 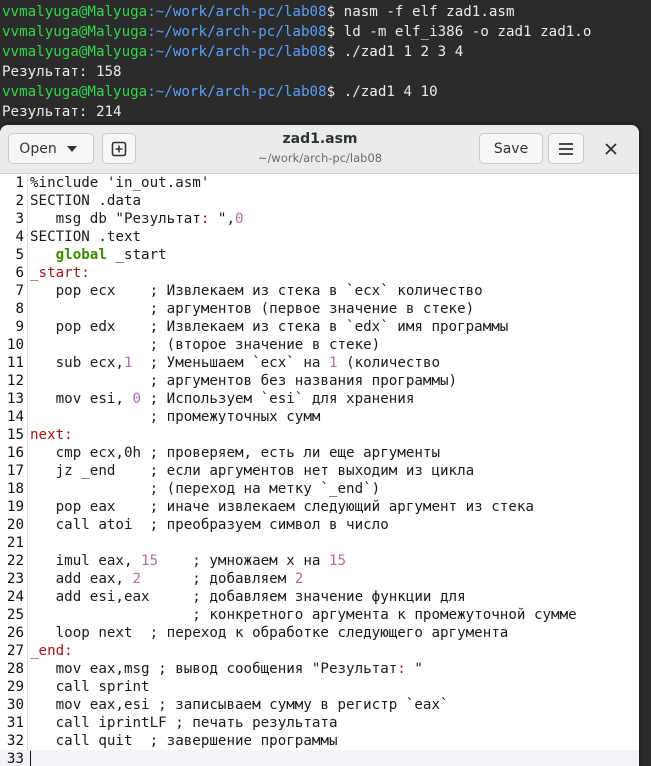 What do you see at coordinates (319, 758) in the screenshot?
I see `code-line: 33` at bounding box center [319, 758].